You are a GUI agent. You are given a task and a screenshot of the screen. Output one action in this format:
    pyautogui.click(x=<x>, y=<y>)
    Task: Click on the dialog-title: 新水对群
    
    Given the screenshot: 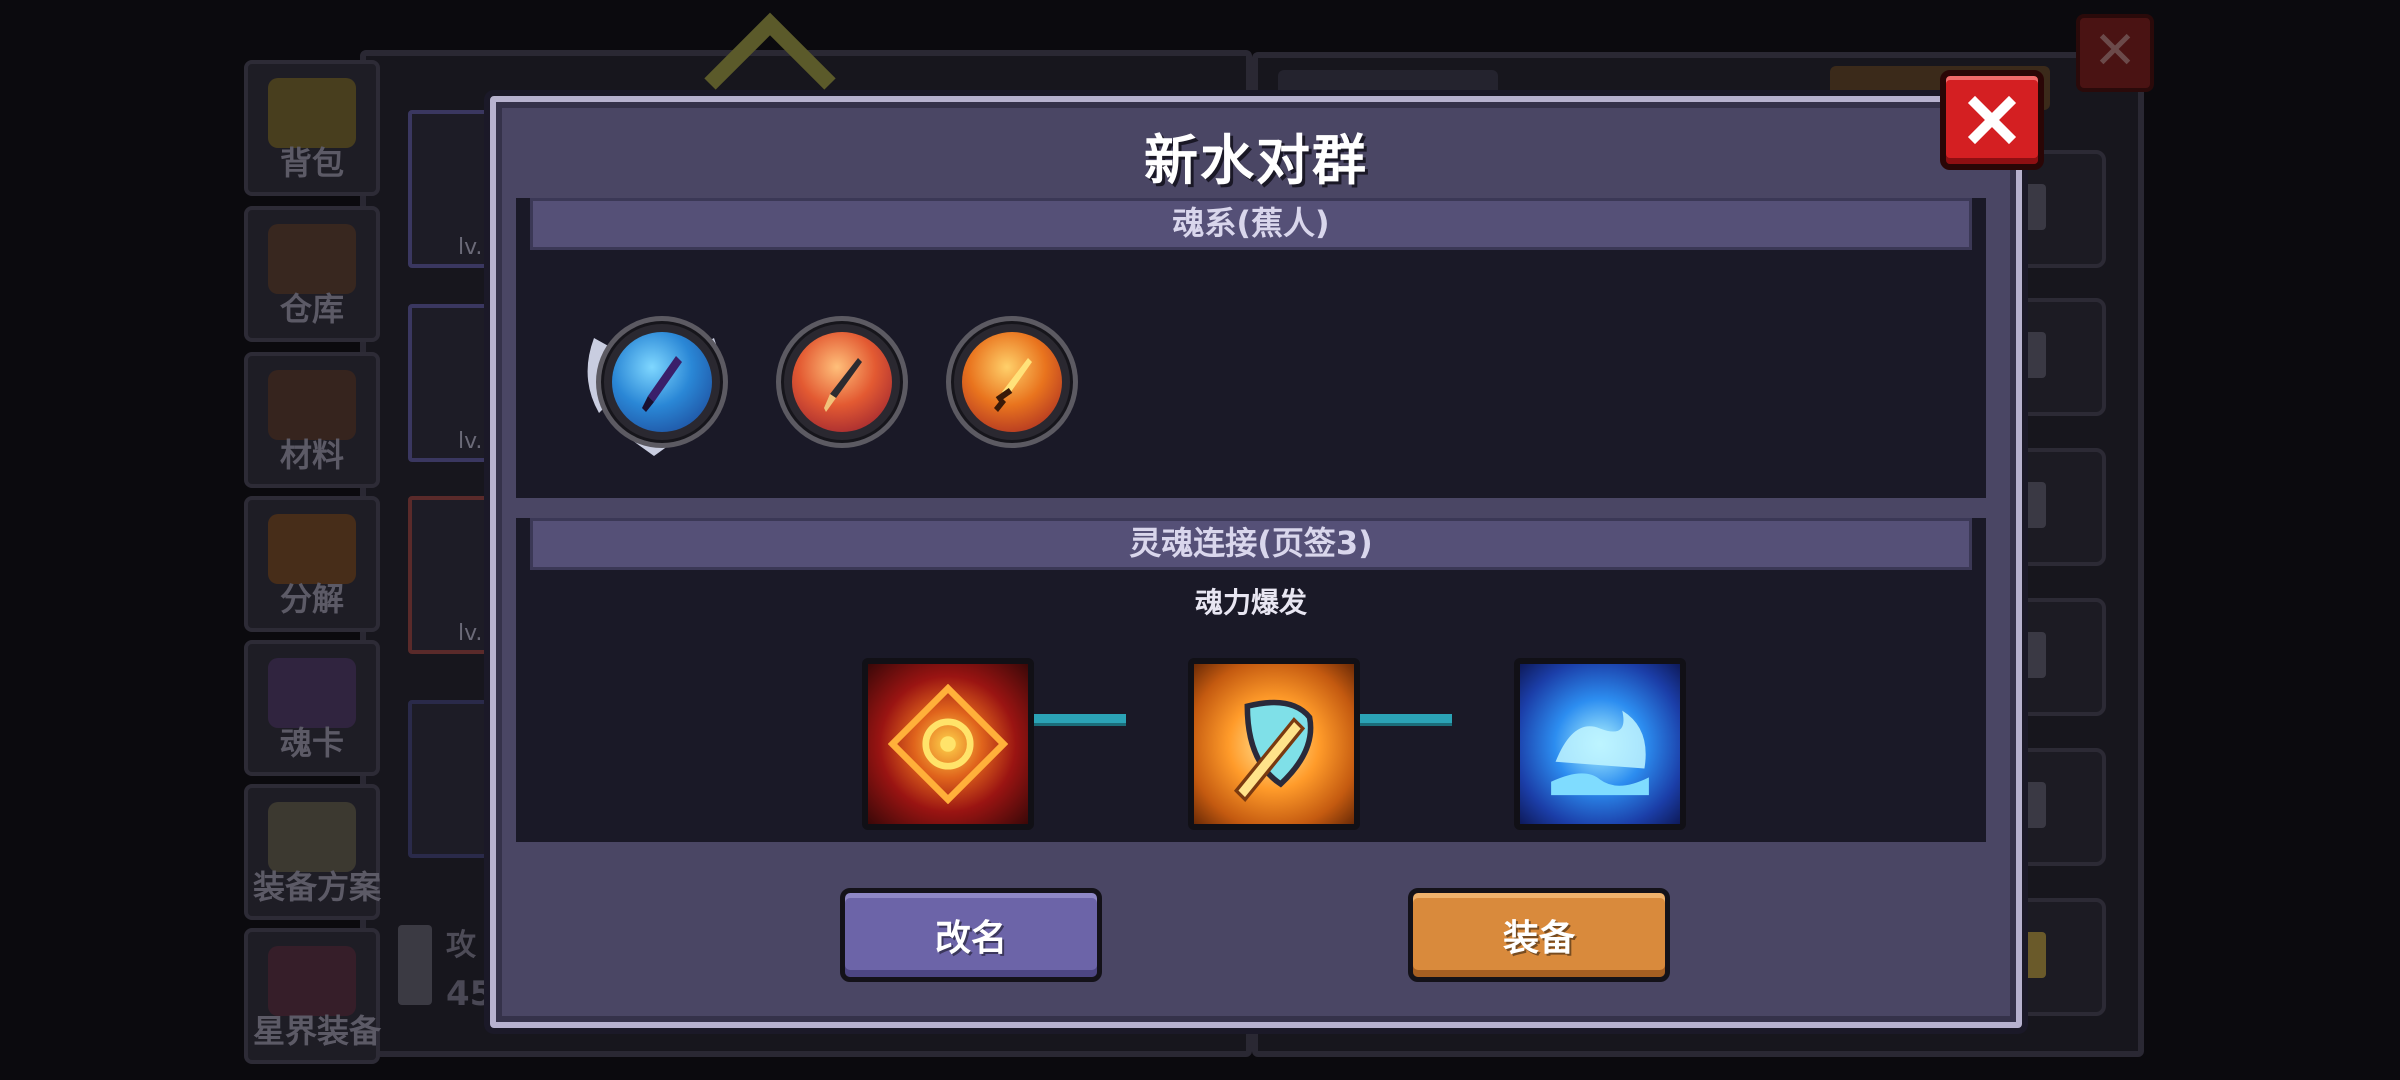 What is the action you would take?
    pyautogui.click(x=1256, y=160)
    